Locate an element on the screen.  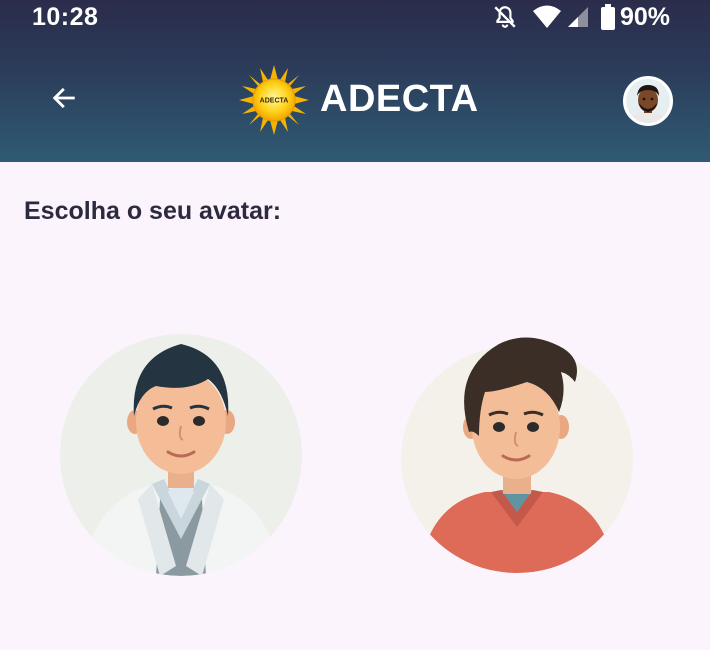
app-bar: ADECTA ADECTA is located at coordinates (355, 100).